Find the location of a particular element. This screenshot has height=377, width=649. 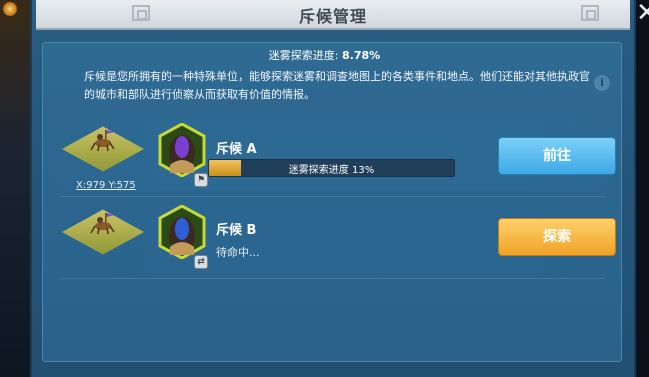

scout-a-progress-text: 迷雾探索进度 13% is located at coordinates (331, 170).